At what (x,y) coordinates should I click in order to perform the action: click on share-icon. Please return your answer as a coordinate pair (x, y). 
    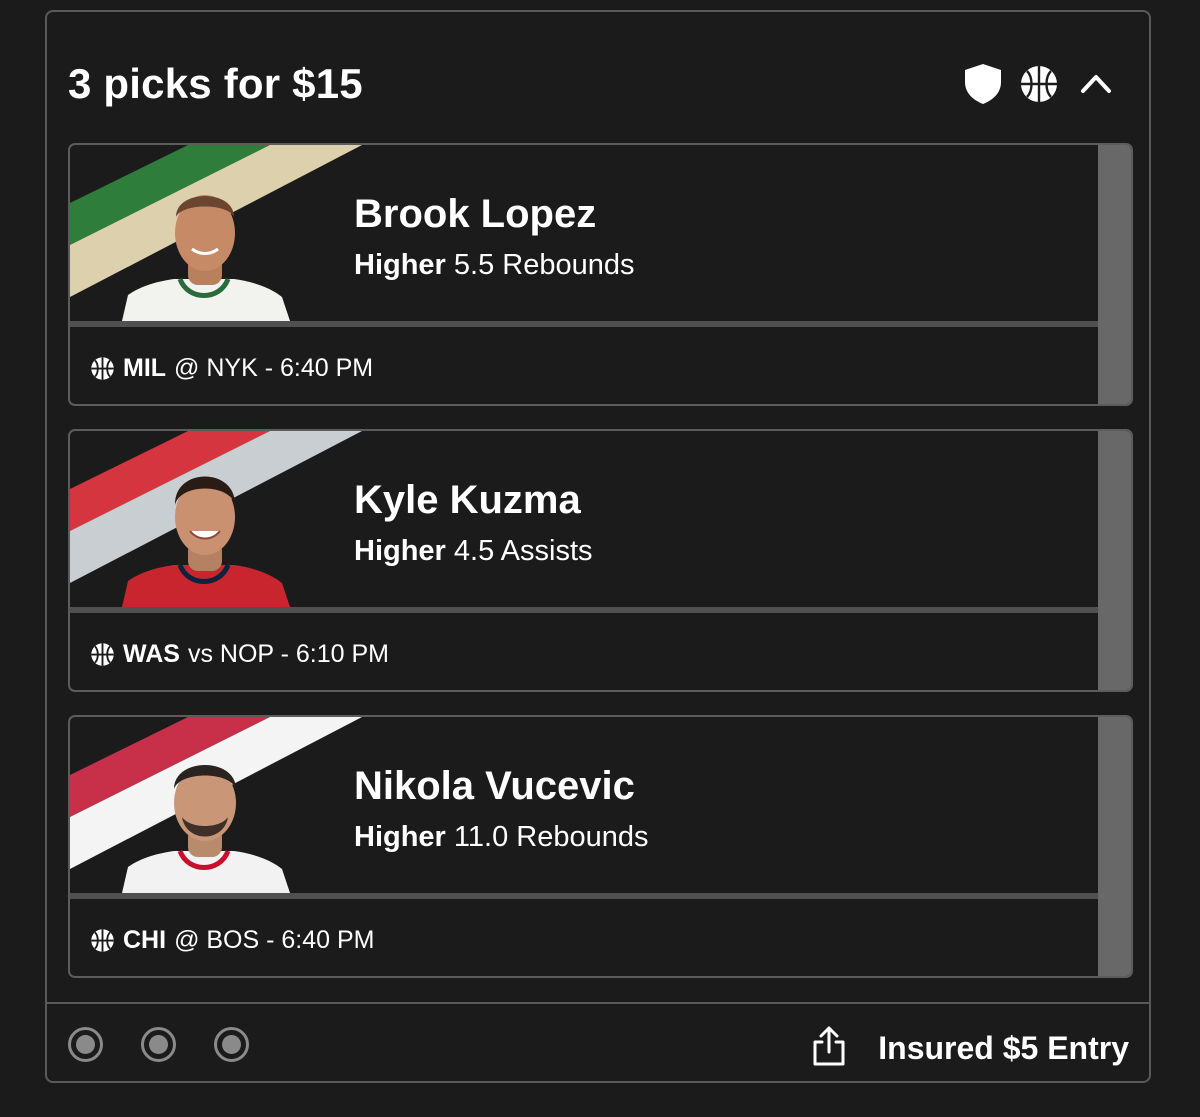
    Looking at the image, I should click on (829, 1046).